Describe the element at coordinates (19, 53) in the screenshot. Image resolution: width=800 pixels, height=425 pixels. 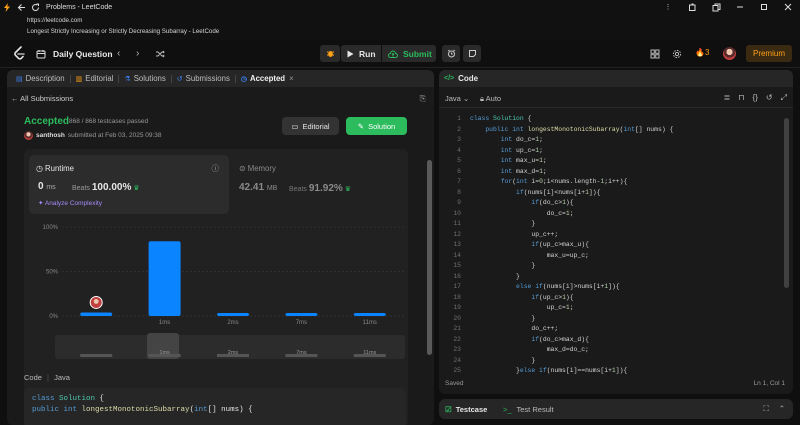
I see `leetcode-logo-icon` at that location.